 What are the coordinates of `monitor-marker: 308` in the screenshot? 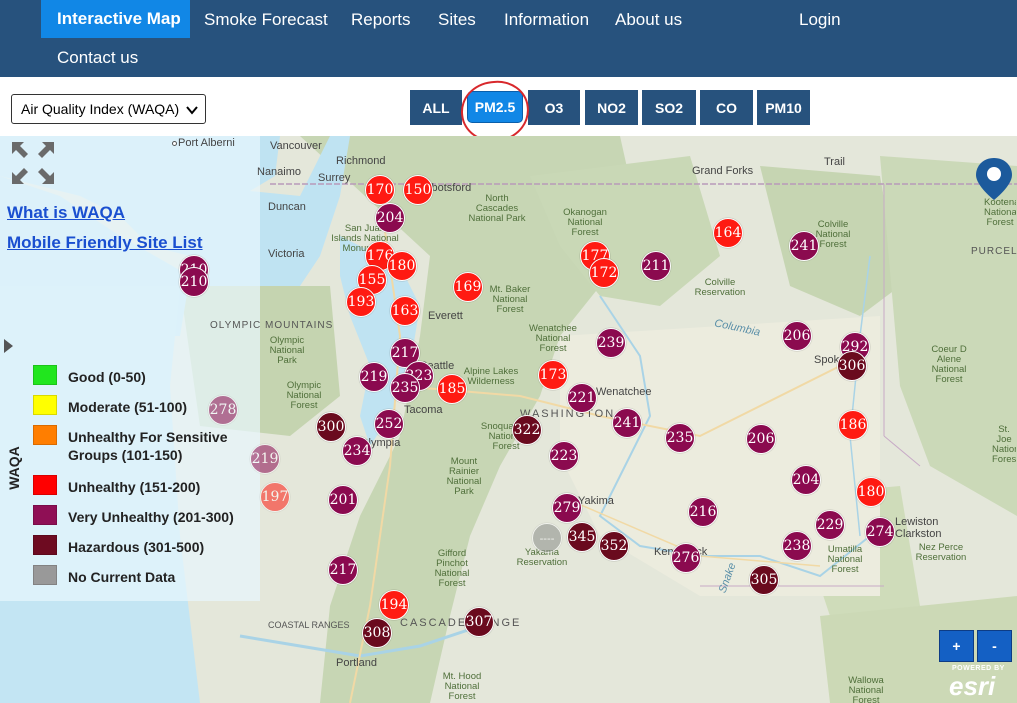 It's located at (377, 633).